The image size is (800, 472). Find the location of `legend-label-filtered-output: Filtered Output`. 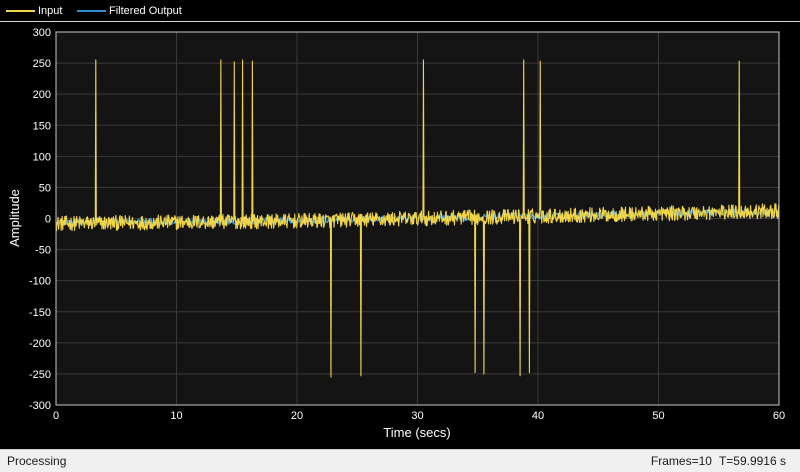

legend-label-filtered-output: Filtered Output is located at coordinates (145, 10).